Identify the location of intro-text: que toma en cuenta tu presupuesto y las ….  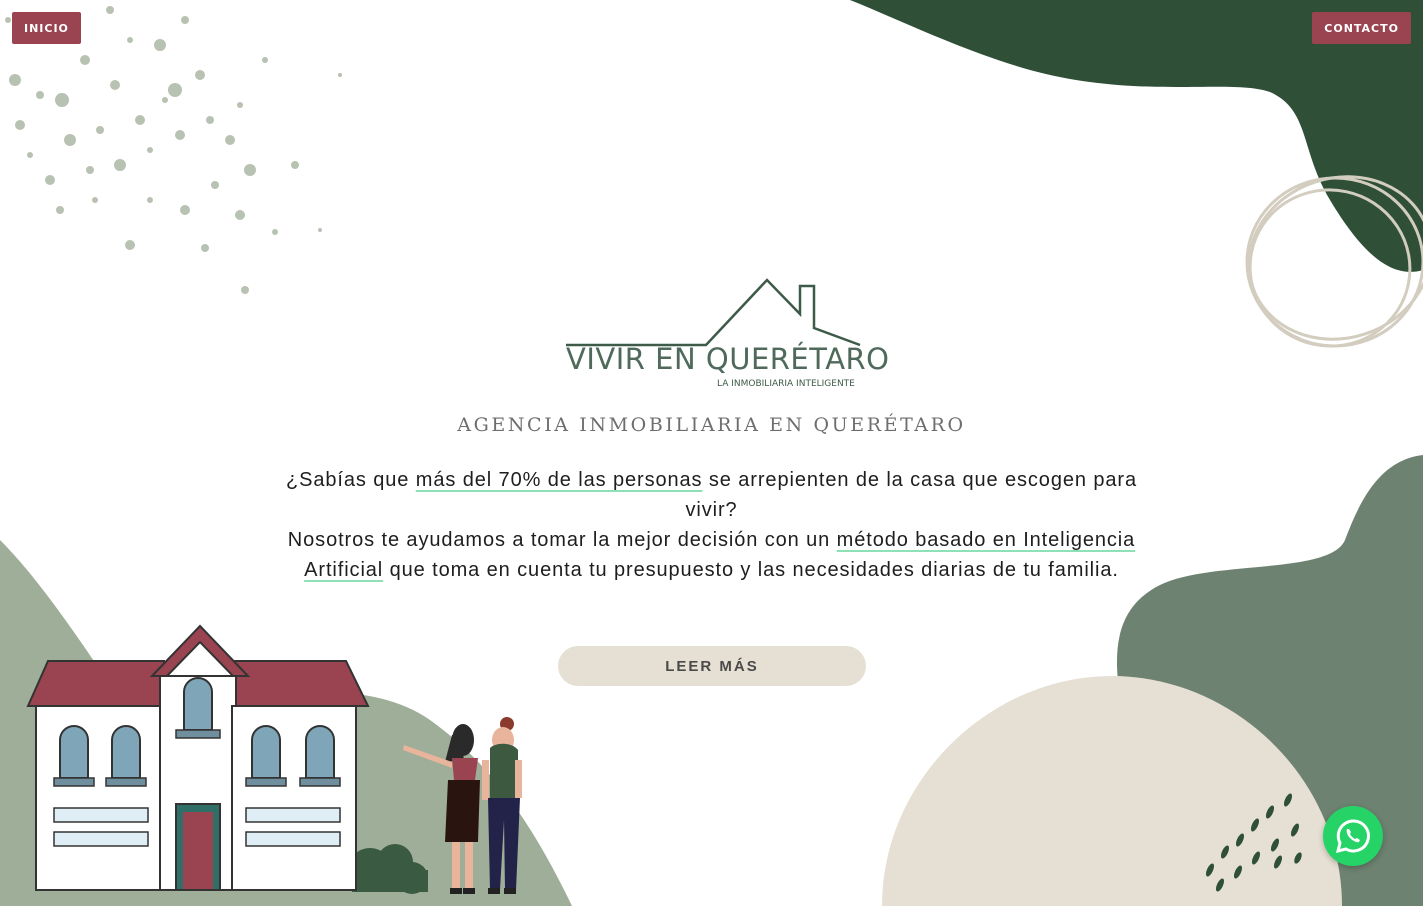
(751, 570).